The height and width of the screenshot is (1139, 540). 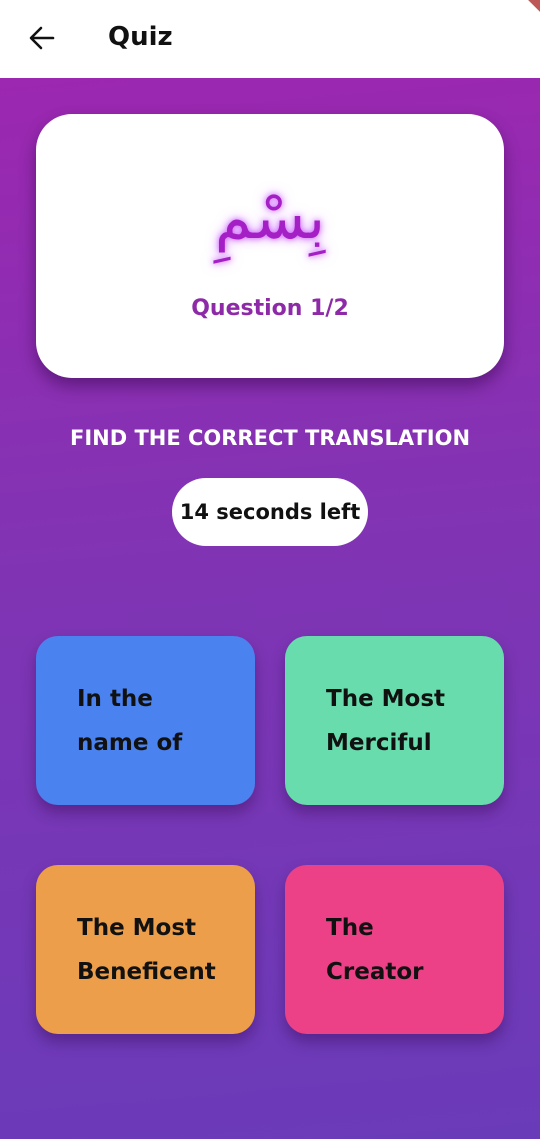 What do you see at coordinates (270, 308) in the screenshot?
I see `question-counter: Question 1/2` at bounding box center [270, 308].